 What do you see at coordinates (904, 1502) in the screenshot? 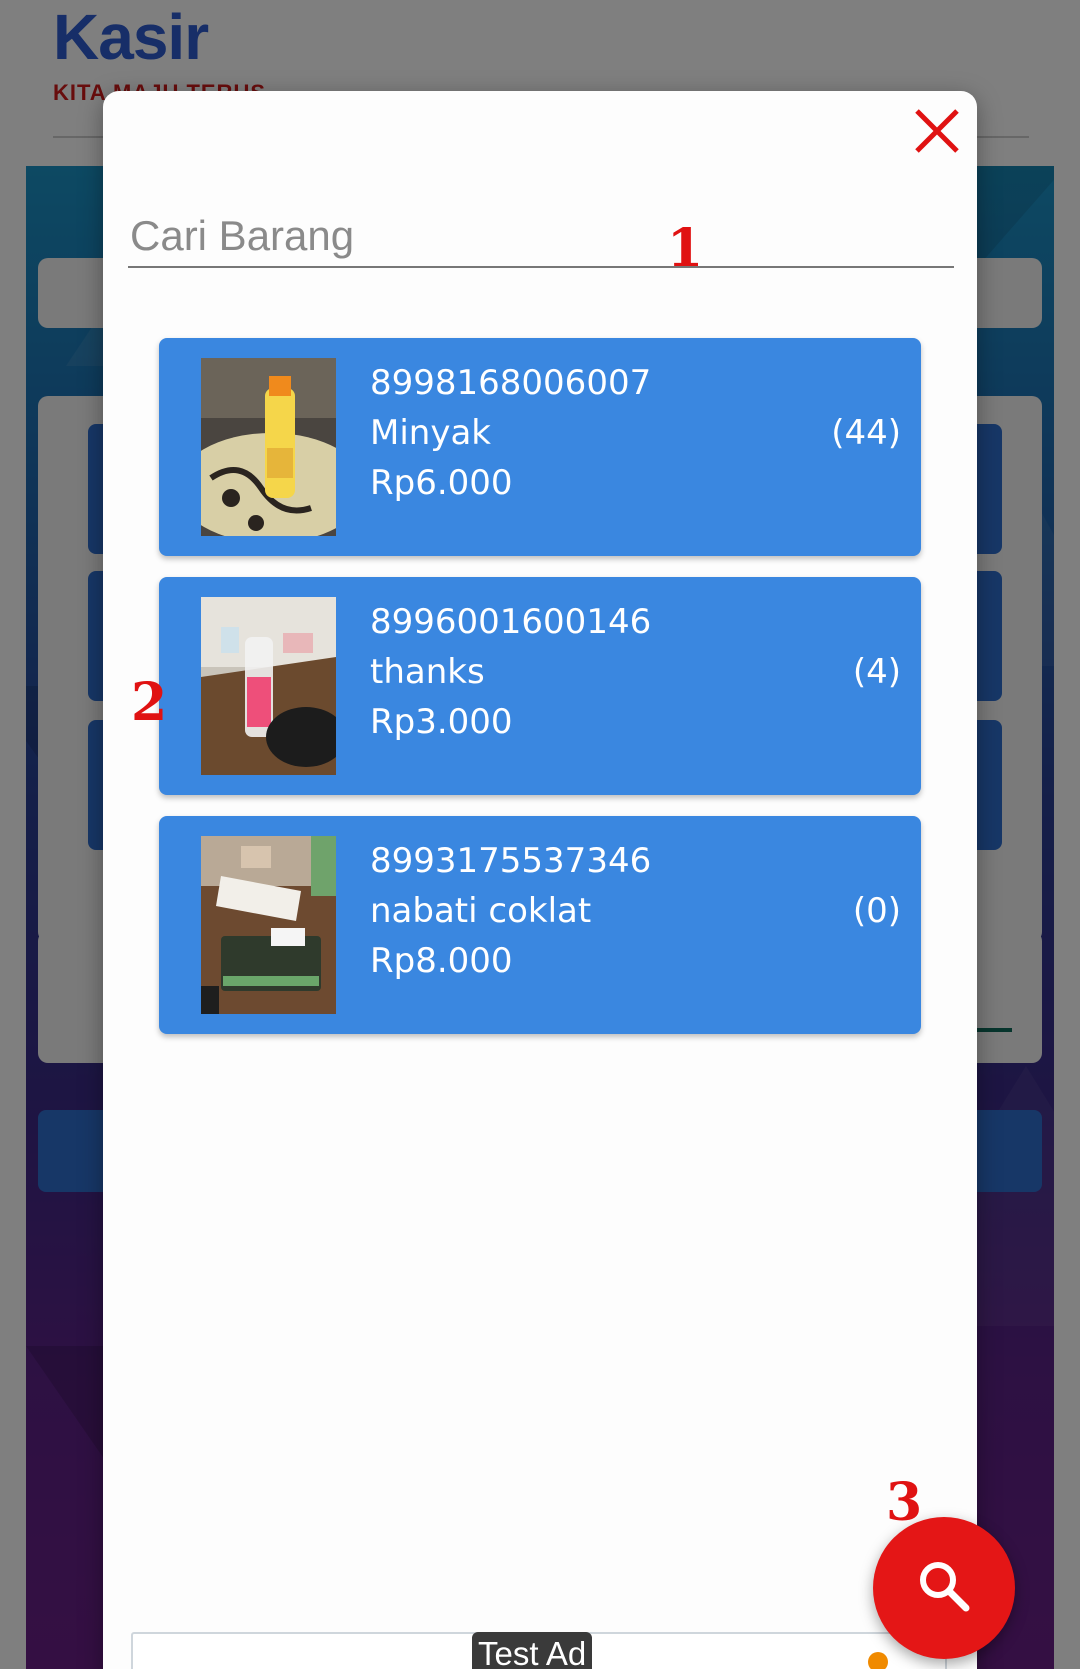
I see `annotation-marker-3: 3` at bounding box center [904, 1502].